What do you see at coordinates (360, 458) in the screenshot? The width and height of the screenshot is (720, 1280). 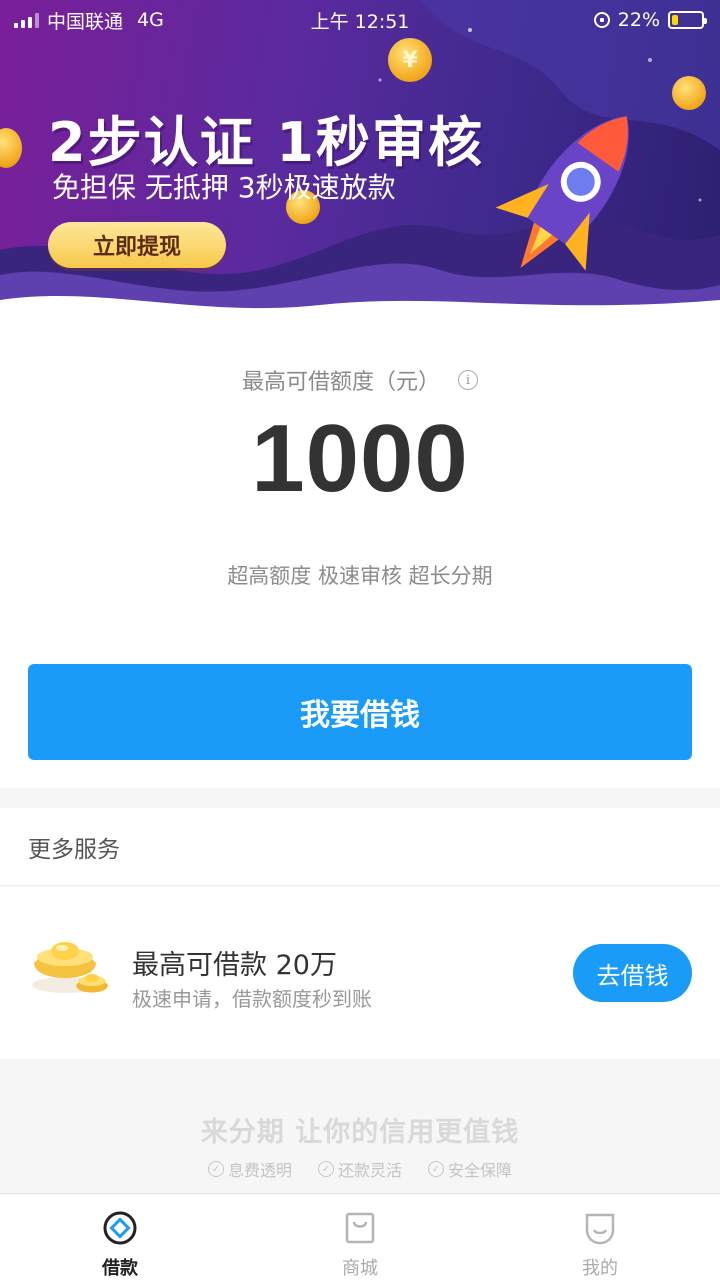 I see `limit-amount: 1000` at bounding box center [360, 458].